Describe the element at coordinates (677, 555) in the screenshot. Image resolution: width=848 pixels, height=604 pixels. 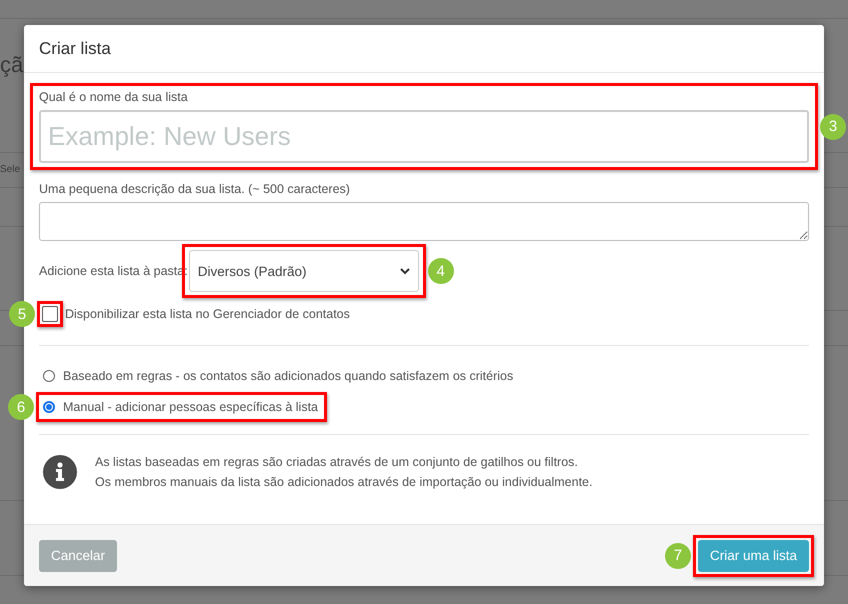
I see `callout-number: 7` at that location.